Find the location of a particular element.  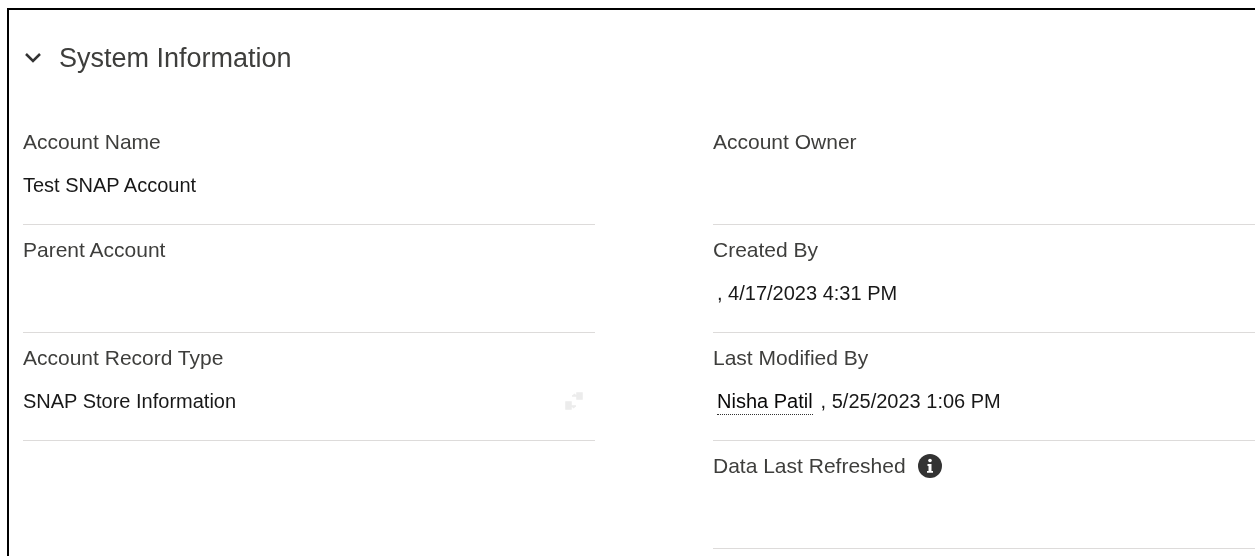

field-label: Created By is located at coordinates (766, 250).